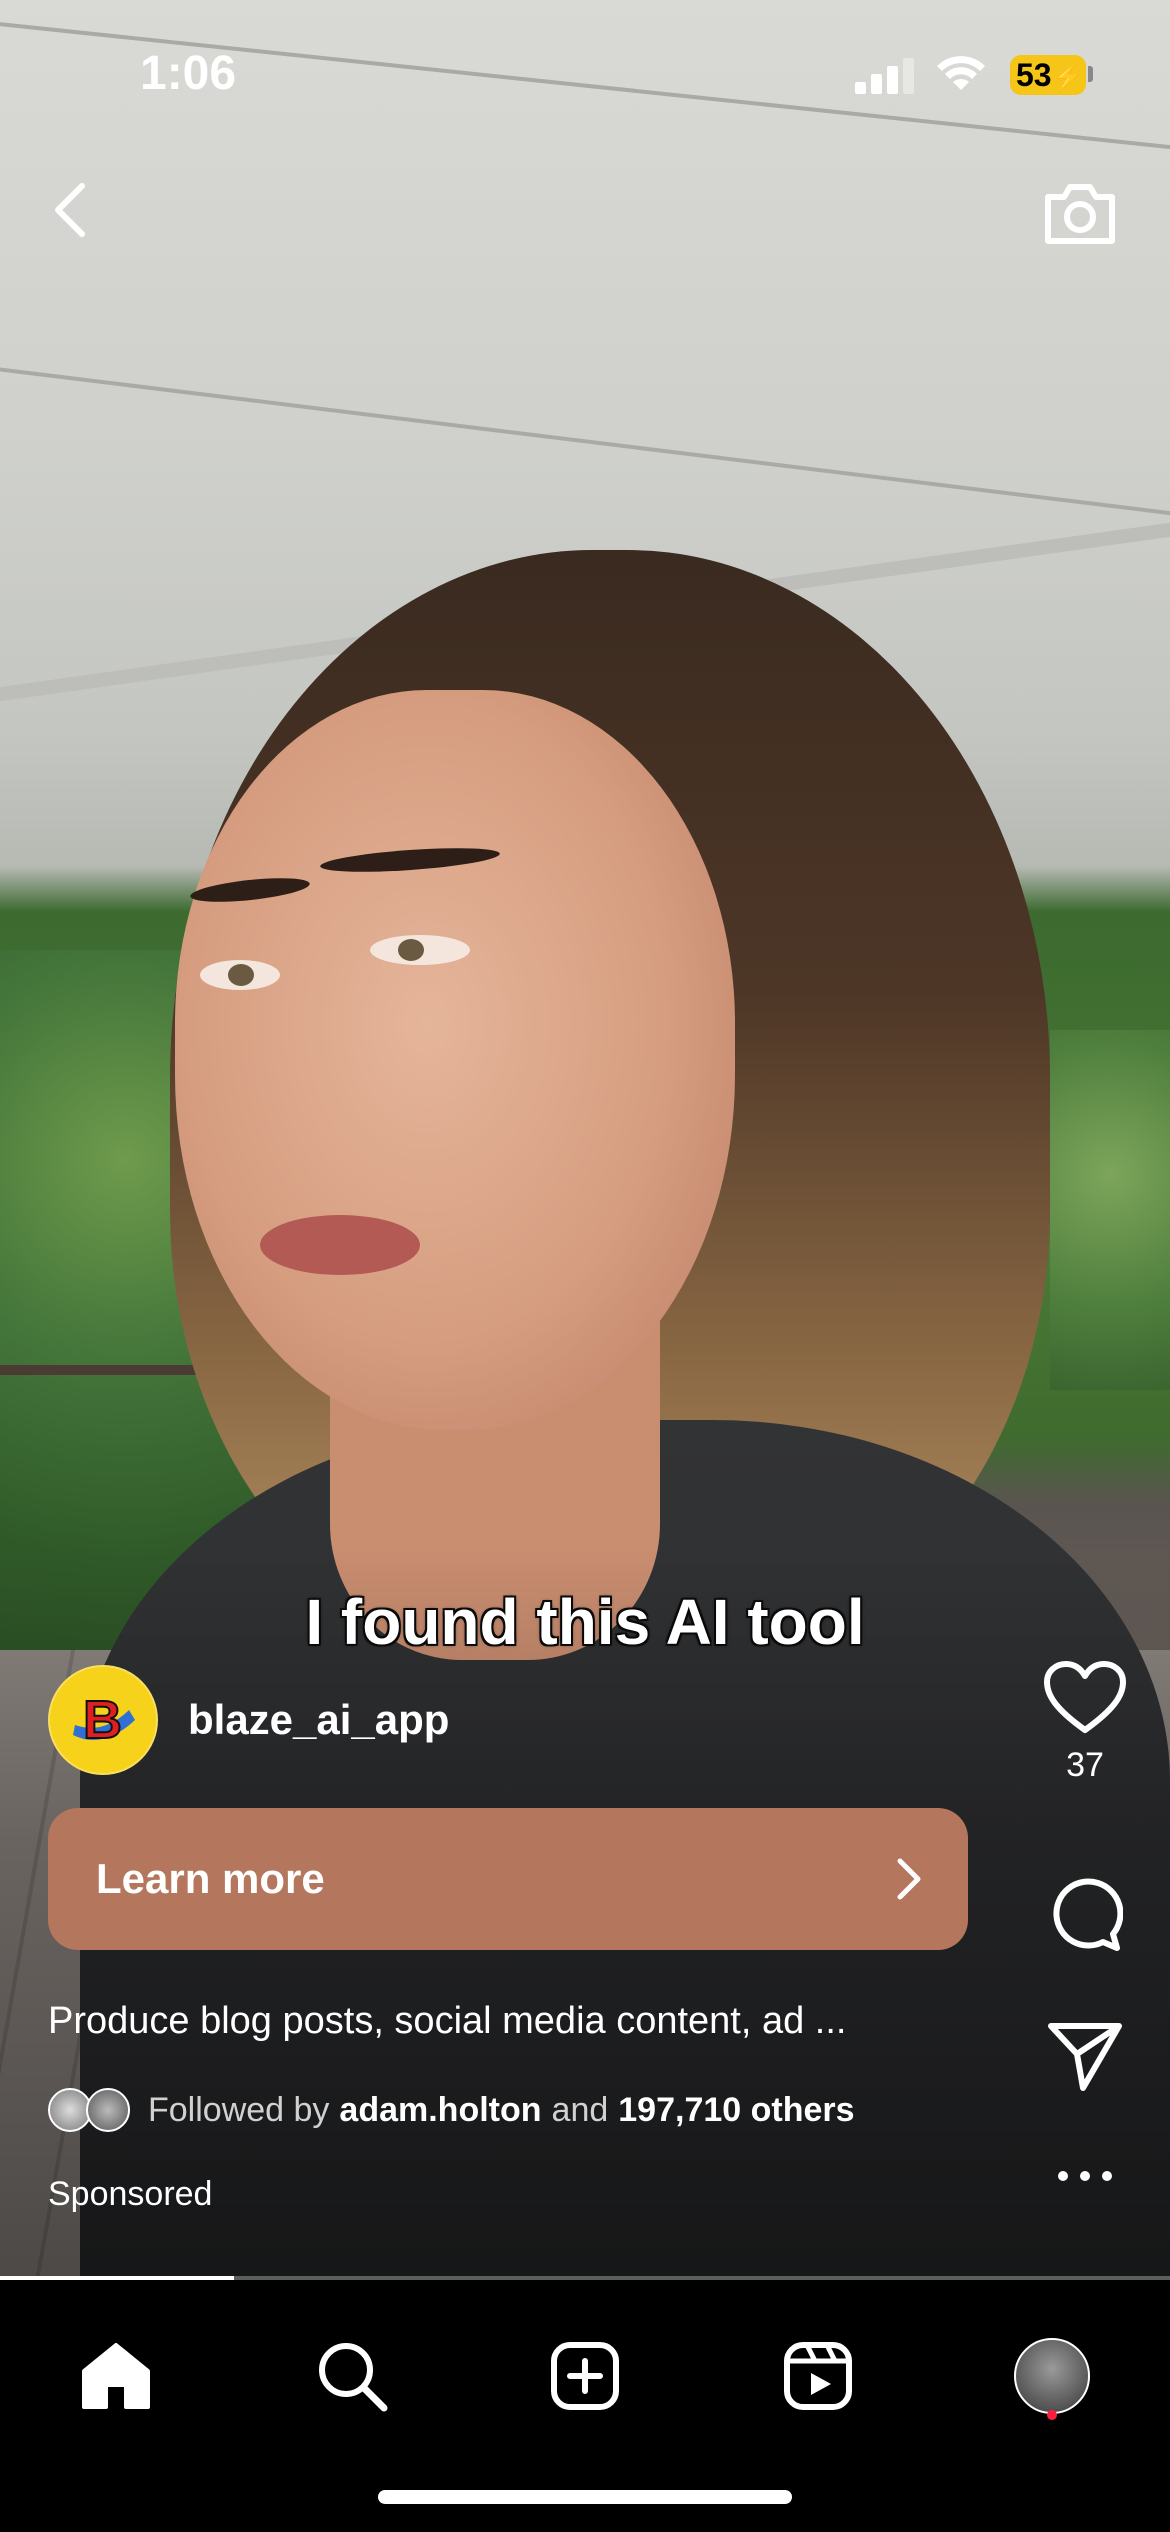 The image size is (1170, 2532). I want to click on create-icon, so click(585, 2376).